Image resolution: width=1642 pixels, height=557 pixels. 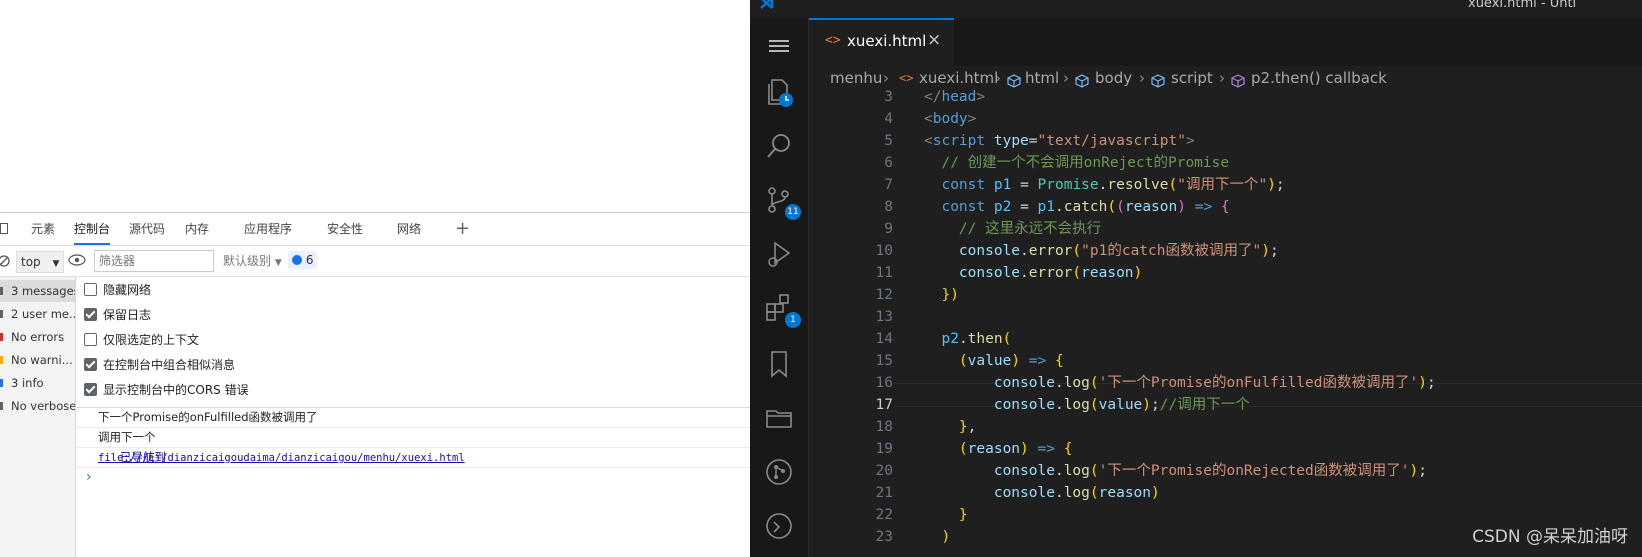 I want to click on code-line: p2.then(, so click(x=967, y=339).